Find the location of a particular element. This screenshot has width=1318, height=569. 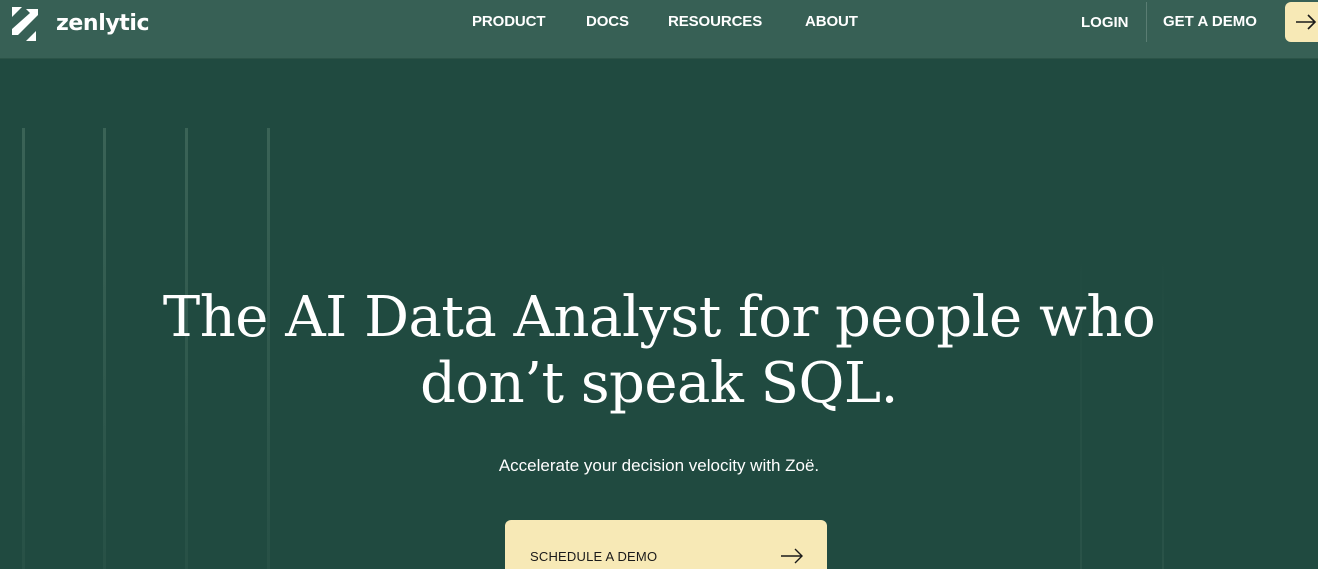

nav-item-resources: RESOURCES is located at coordinates (715, 21).